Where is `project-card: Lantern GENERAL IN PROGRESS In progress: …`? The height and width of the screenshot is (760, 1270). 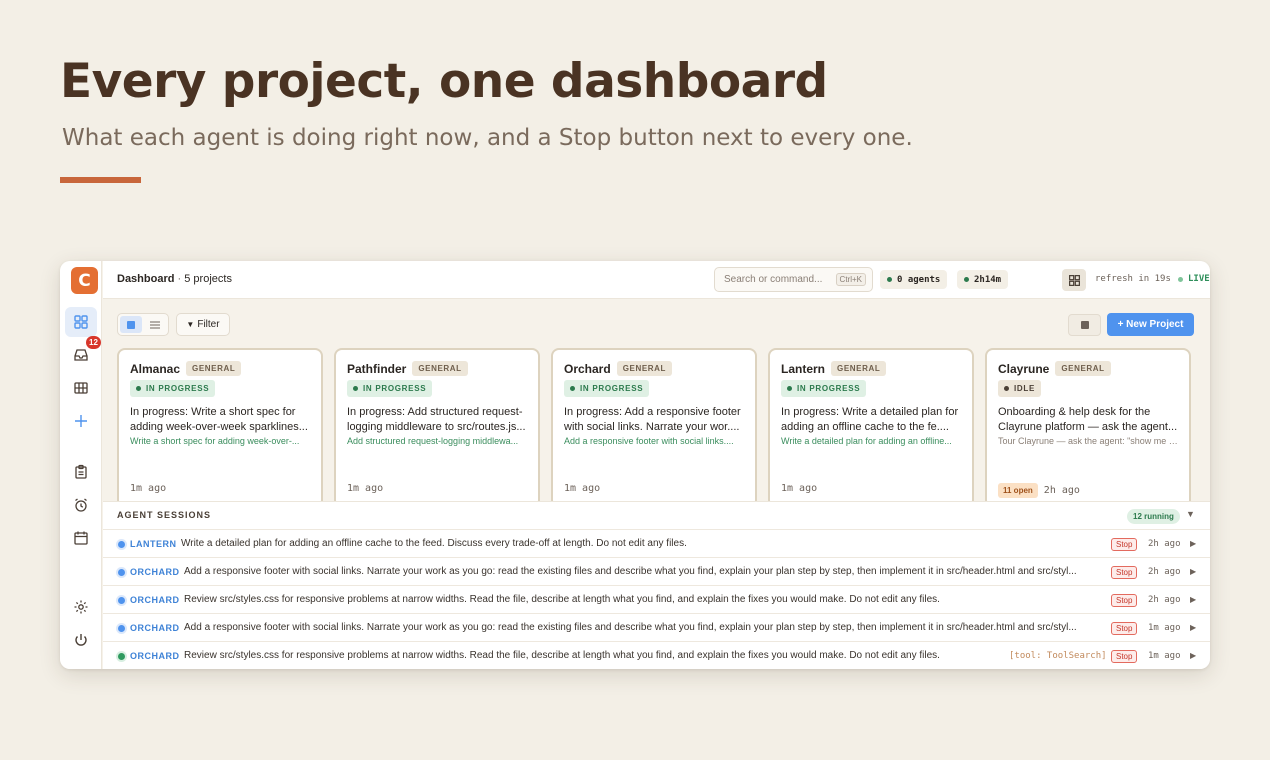 project-card: Lantern GENERAL IN PROGRESS In progress: … is located at coordinates (871, 428).